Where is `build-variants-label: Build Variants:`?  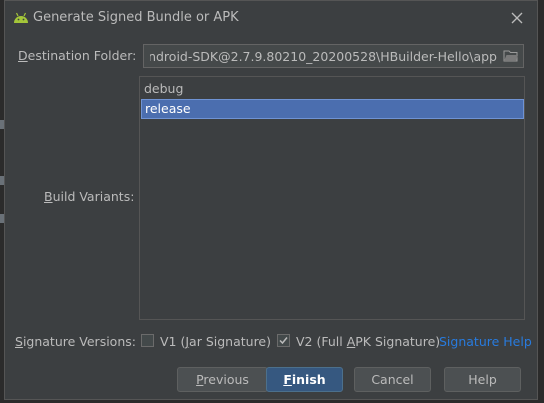 build-variants-label: Build Variants: is located at coordinates (89, 196).